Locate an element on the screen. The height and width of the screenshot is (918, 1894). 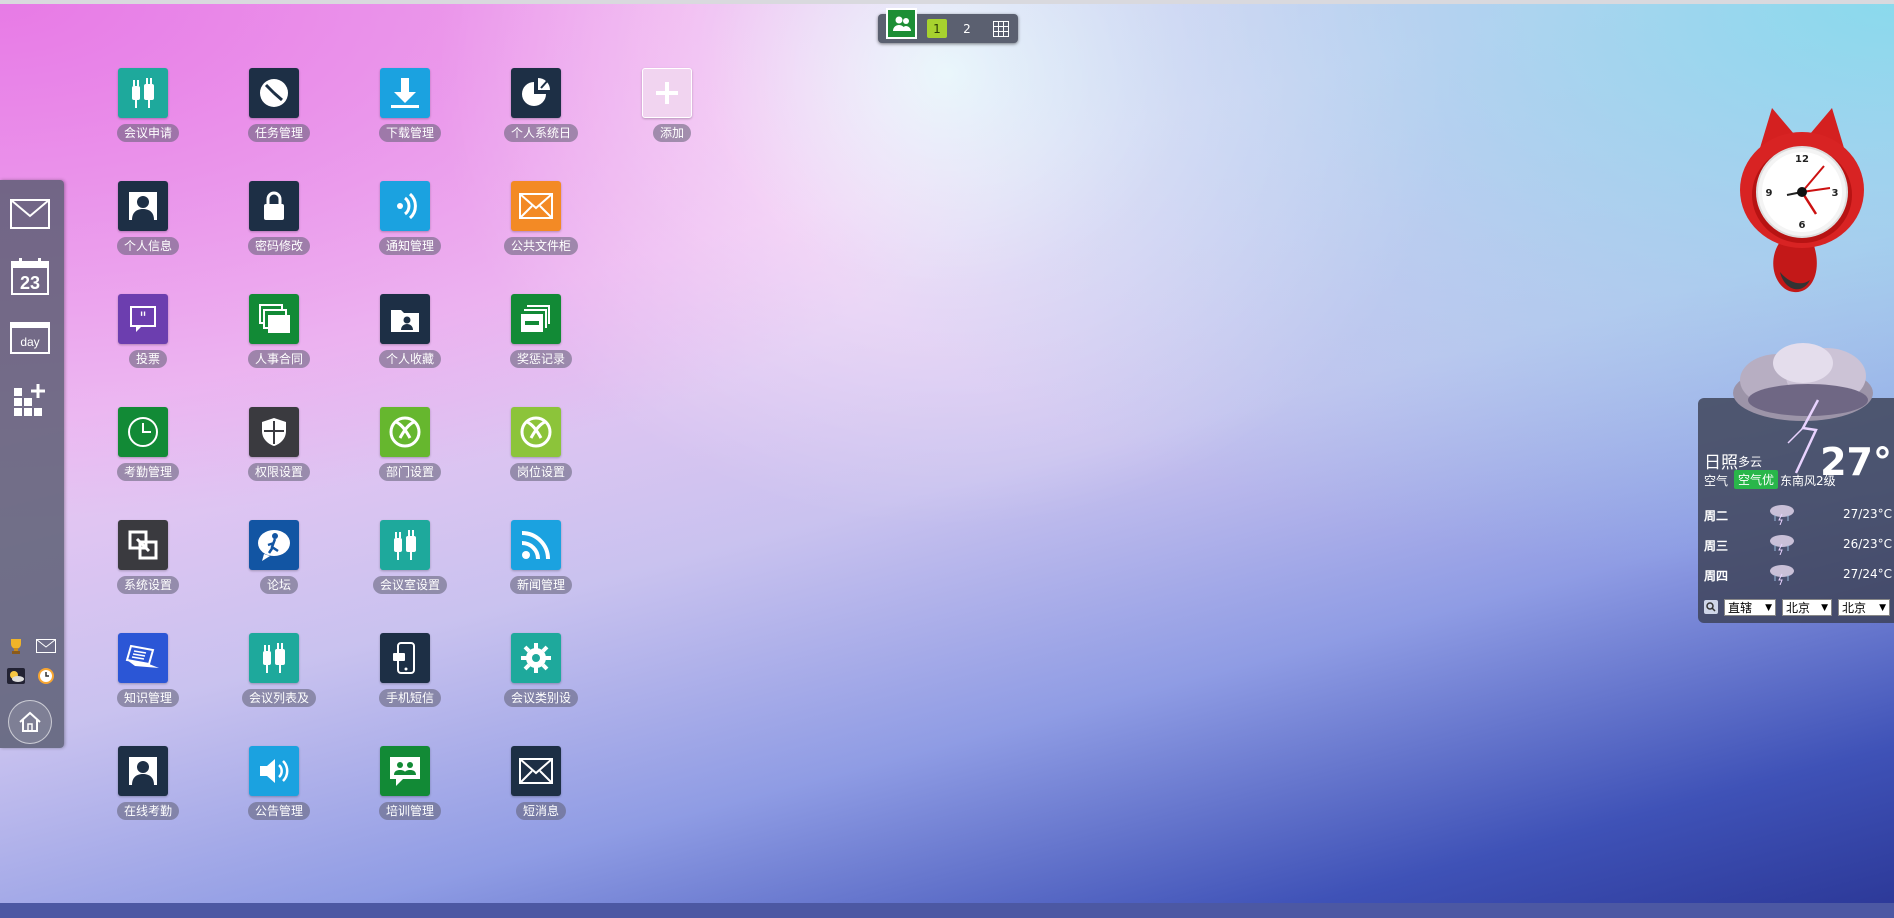
app-personal-log: 个人系统日 is located at coordinates (541, 118).